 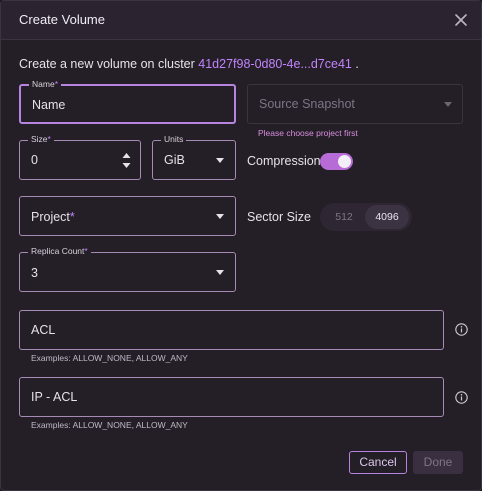 What do you see at coordinates (336, 161) in the screenshot?
I see `compression-toggle` at bounding box center [336, 161].